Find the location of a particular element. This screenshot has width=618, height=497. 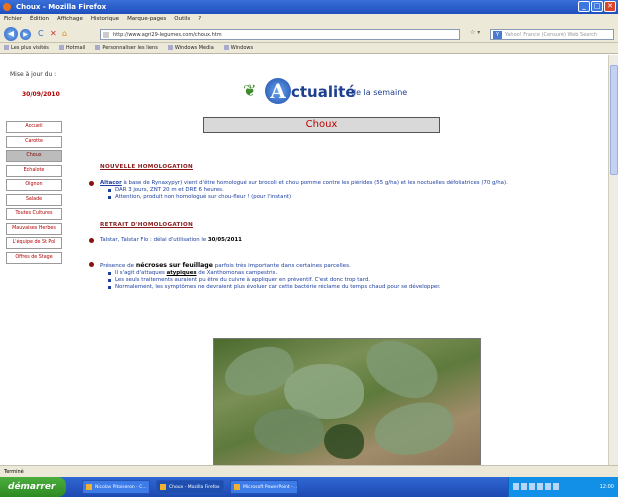

altacor-link: Altacor is located at coordinates (111, 183).